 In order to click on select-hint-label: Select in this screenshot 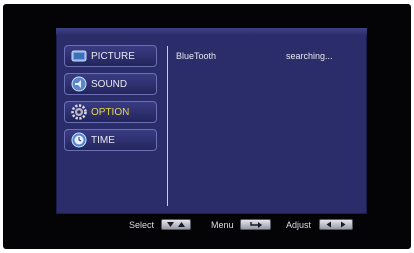, I will do `click(142, 225)`.